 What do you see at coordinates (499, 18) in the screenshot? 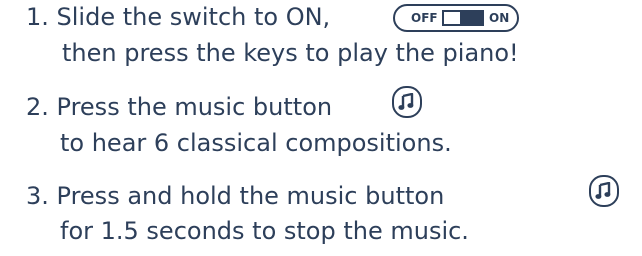
I see `switch-on-label: ON` at bounding box center [499, 18].